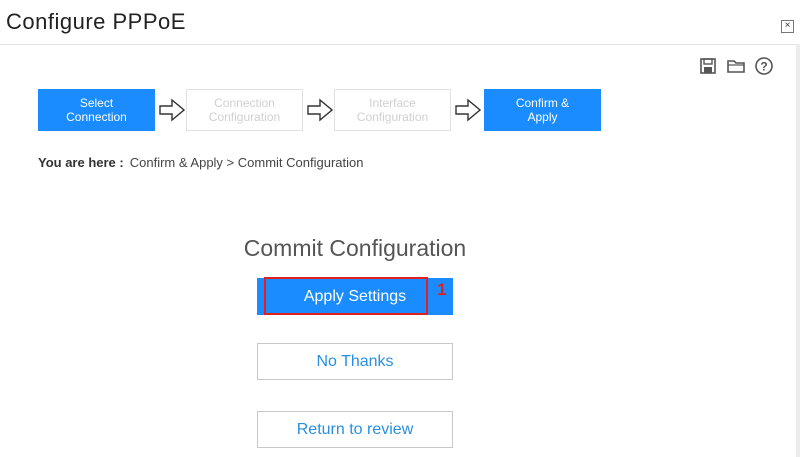 Image resolution: width=800 pixels, height=457 pixels. I want to click on return-to-review-button: Return to review, so click(355, 429).